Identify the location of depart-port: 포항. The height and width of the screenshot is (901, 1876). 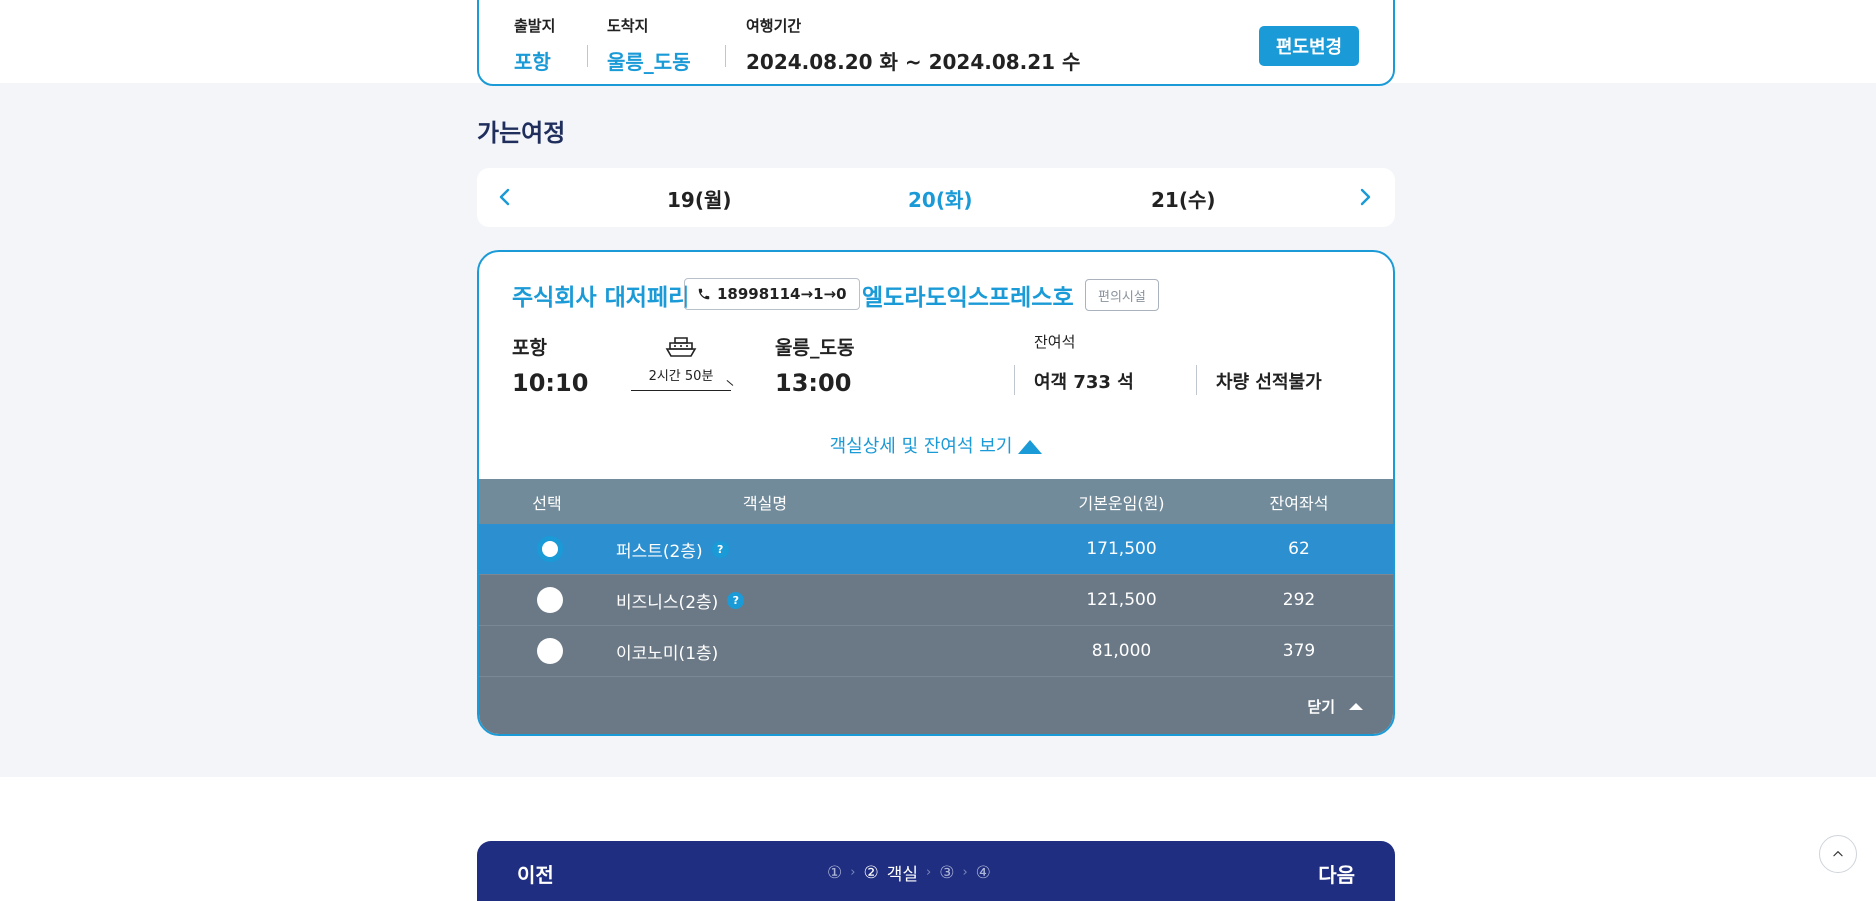
(529, 348).